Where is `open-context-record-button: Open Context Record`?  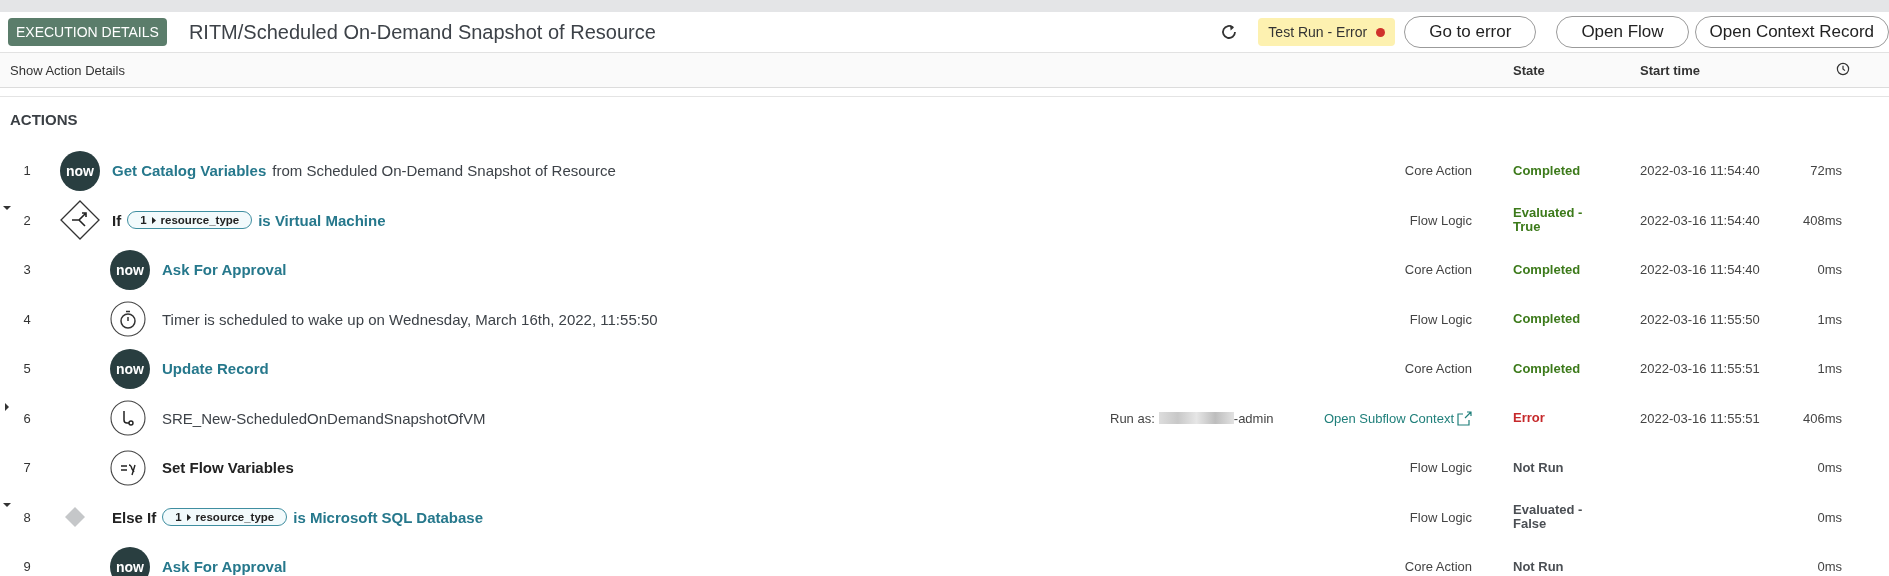 open-context-record-button: Open Context Record is located at coordinates (1791, 32).